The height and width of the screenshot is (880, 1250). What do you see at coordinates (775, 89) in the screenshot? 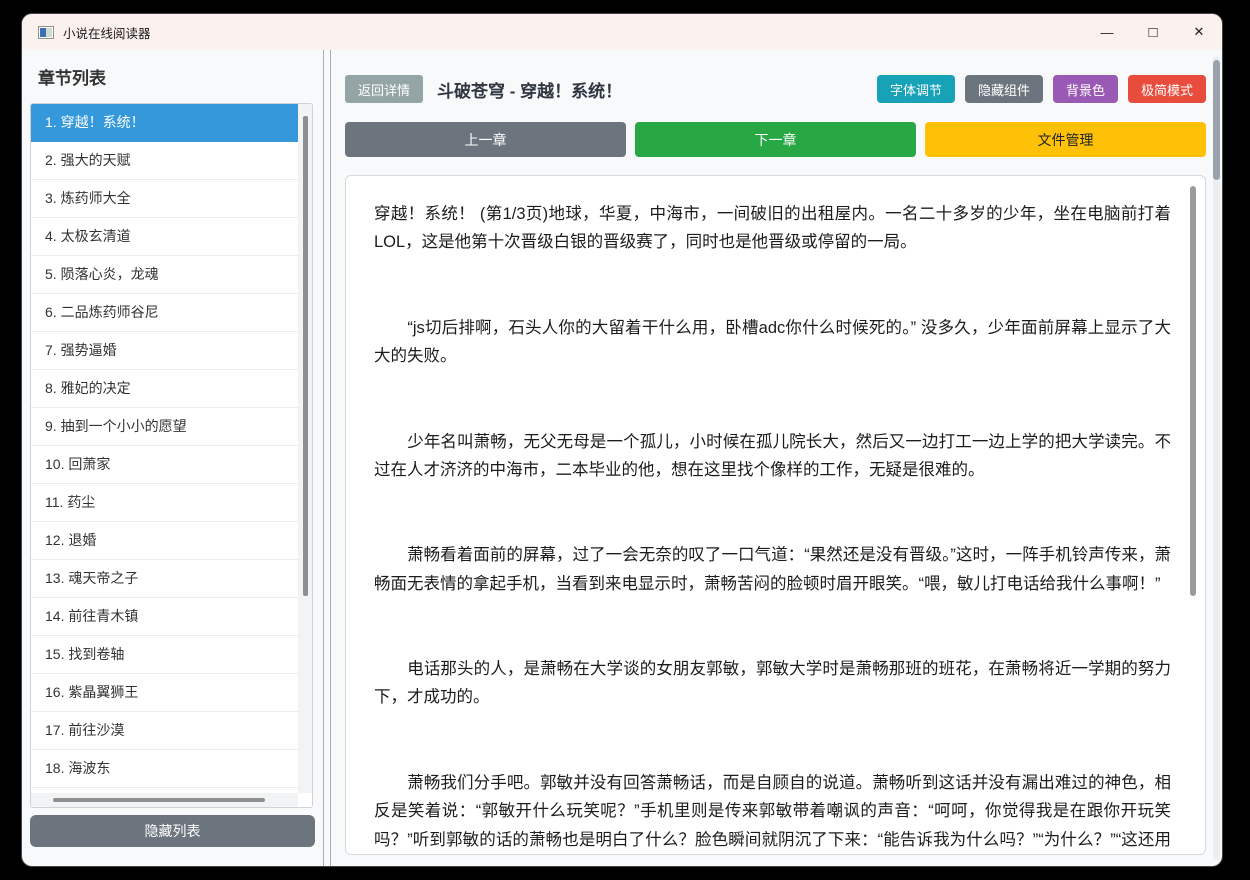
I see `reader-toolbar: 返回详情 斗破苍穹 - 穿越！系统！ 字体调节 隐藏组件 背景色 极简模式` at bounding box center [775, 89].